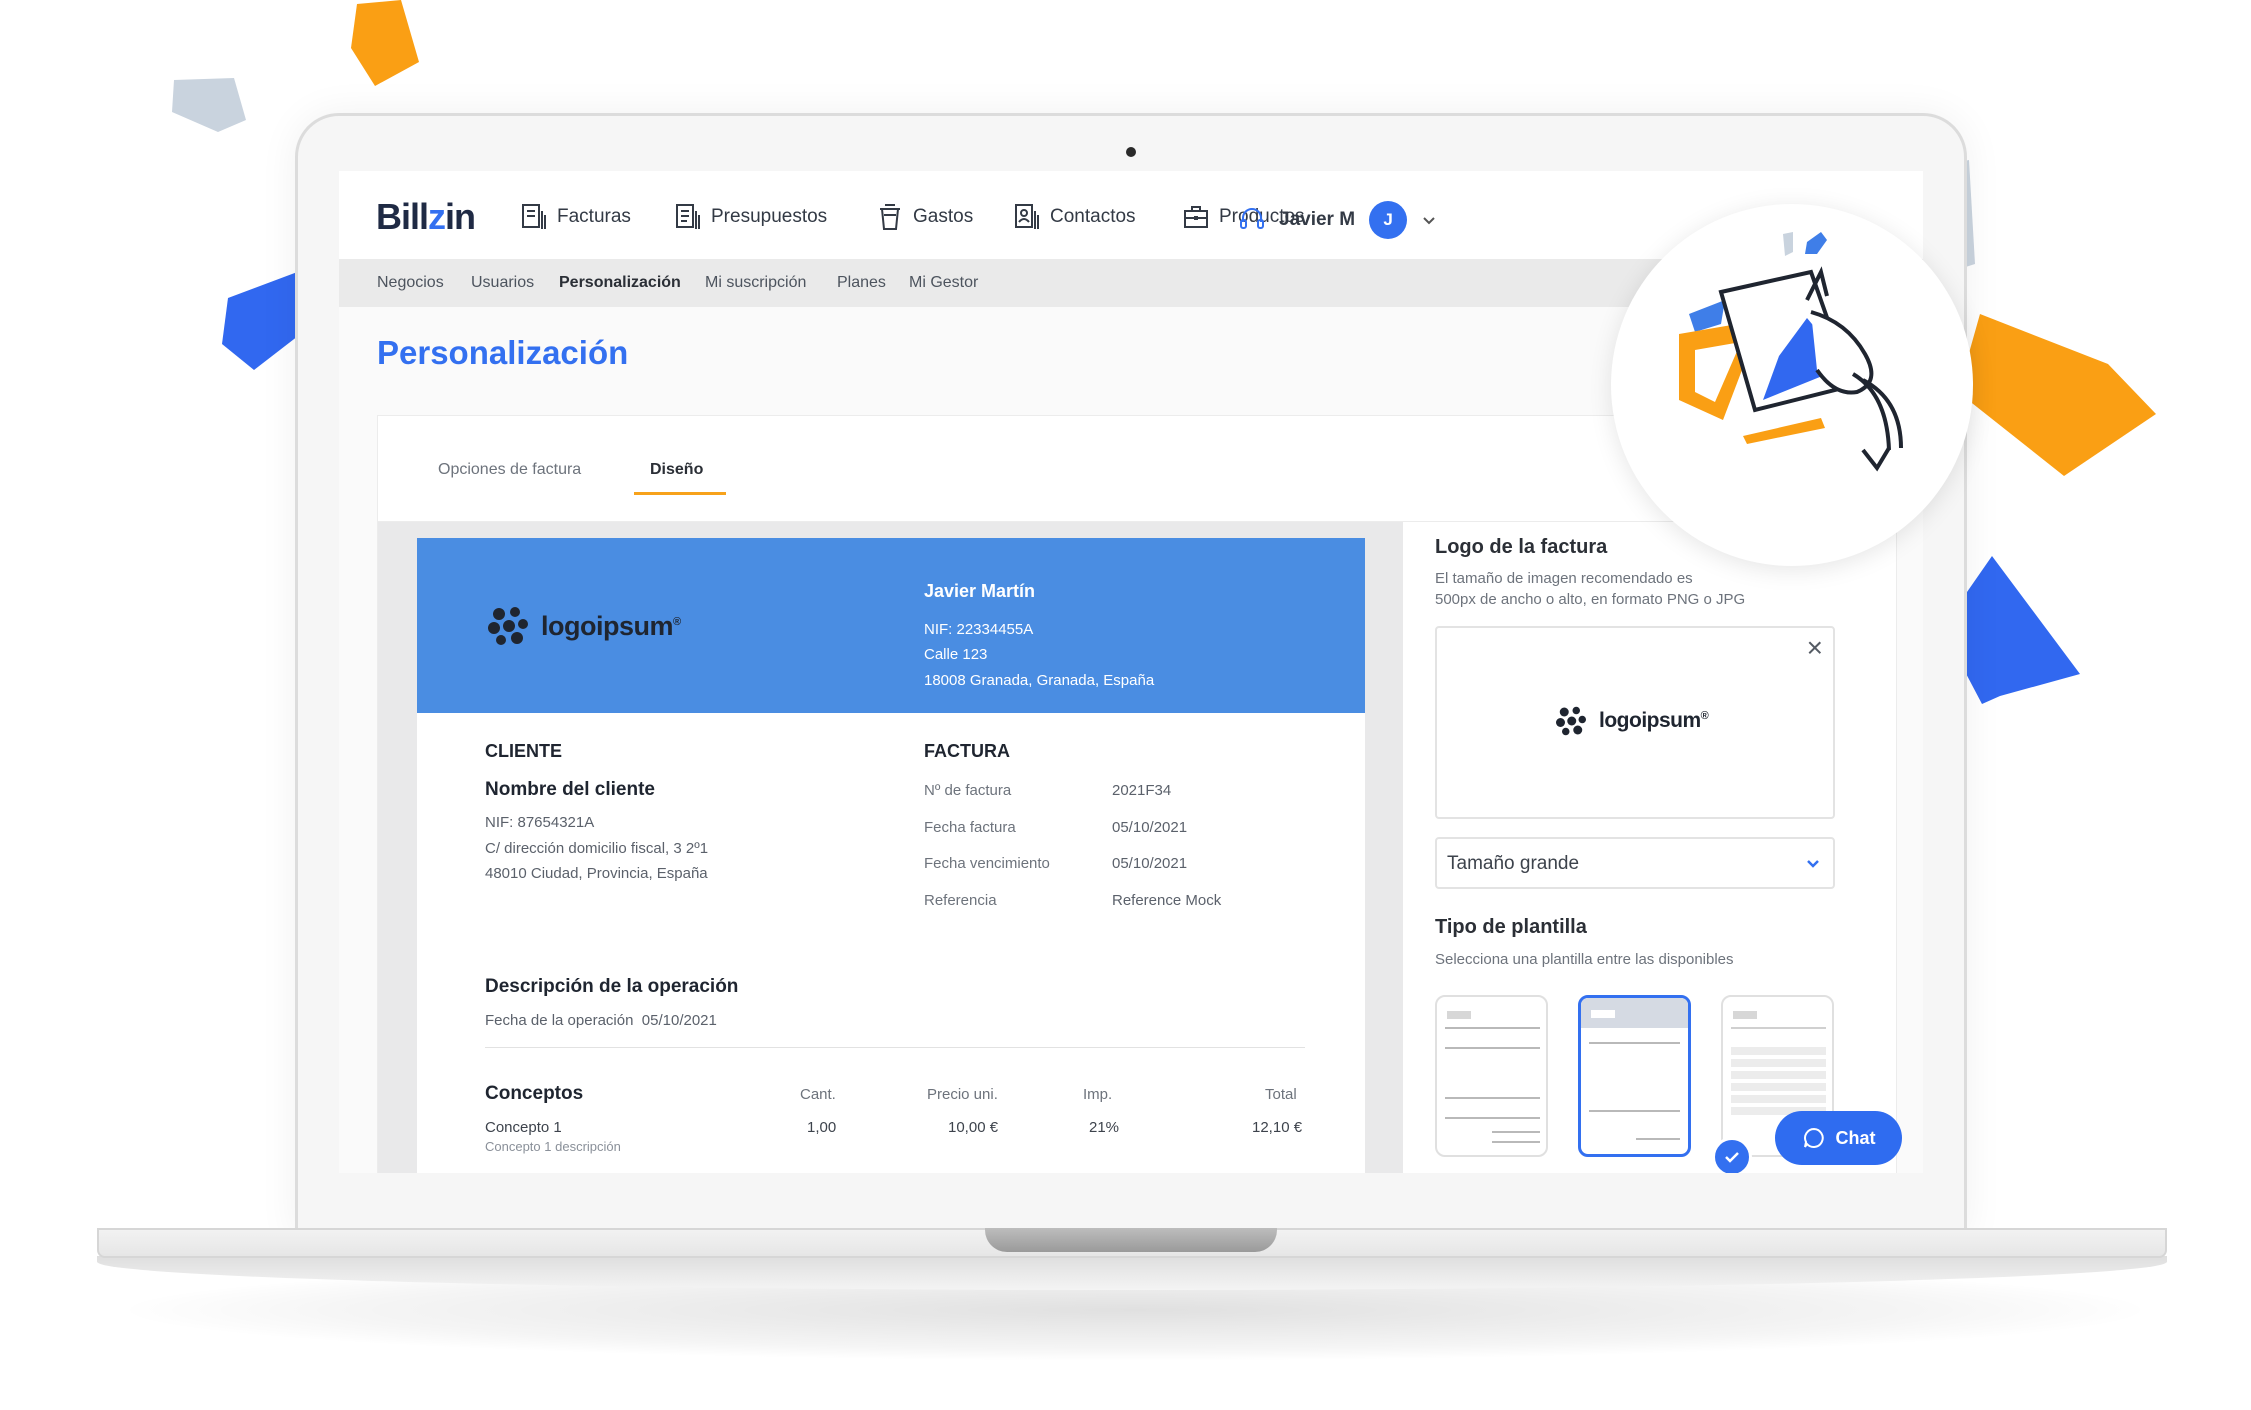 The height and width of the screenshot is (1410, 2251). Describe the element at coordinates (973, 1127) in the screenshot. I see `concept-price: 10,00 €` at that location.